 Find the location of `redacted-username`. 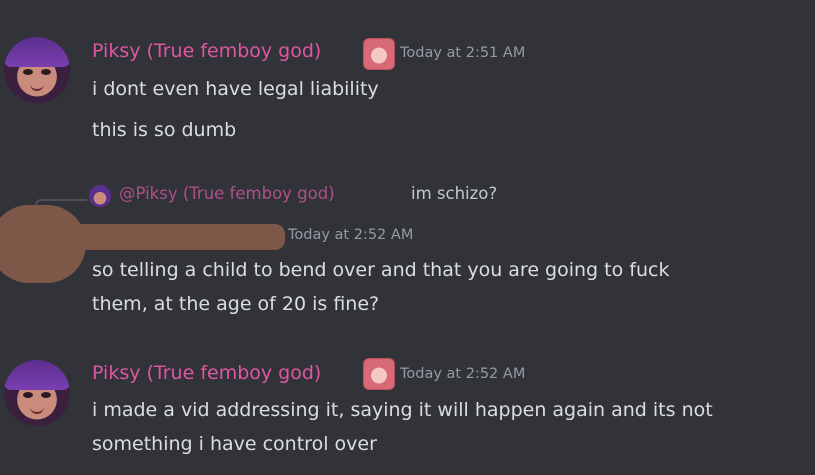

redacted-username is located at coordinates (177, 237).